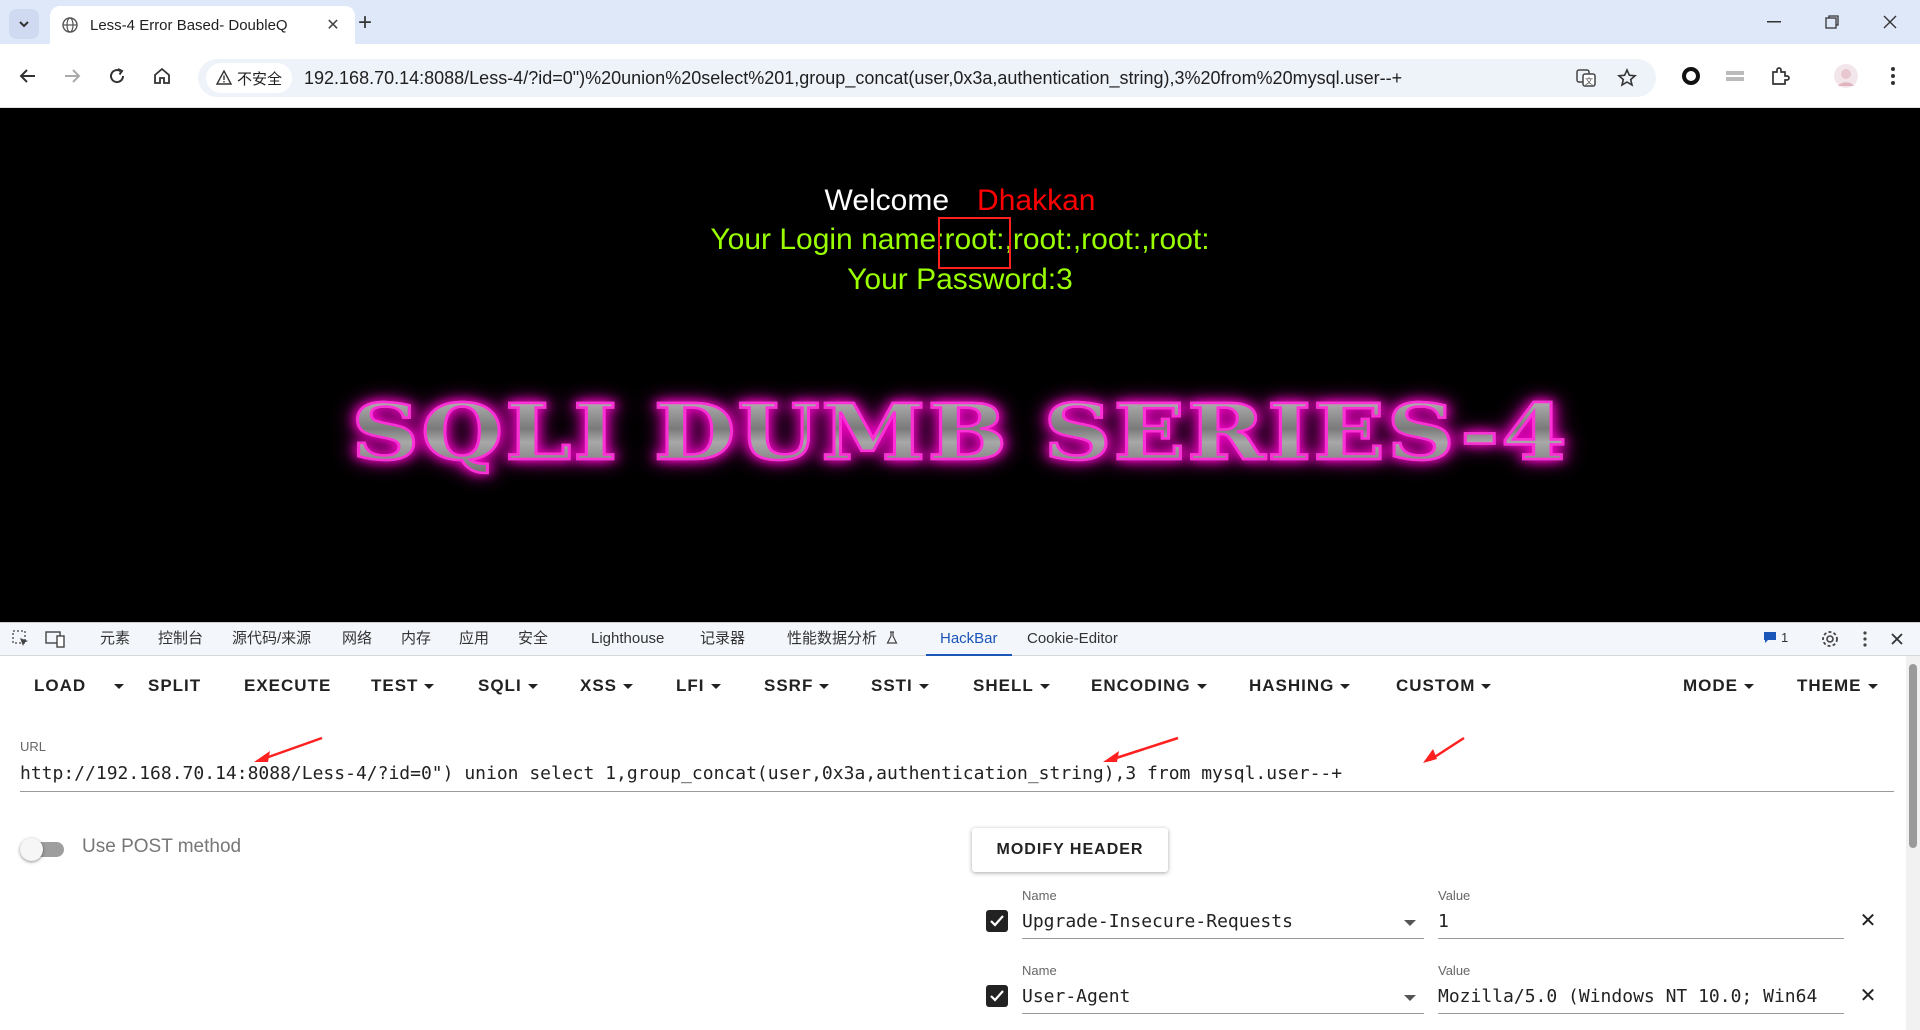 This screenshot has height=1030, width=1920. What do you see at coordinates (842, 639) in the screenshot?
I see `devtools-tab: 性能数据分析` at bounding box center [842, 639].